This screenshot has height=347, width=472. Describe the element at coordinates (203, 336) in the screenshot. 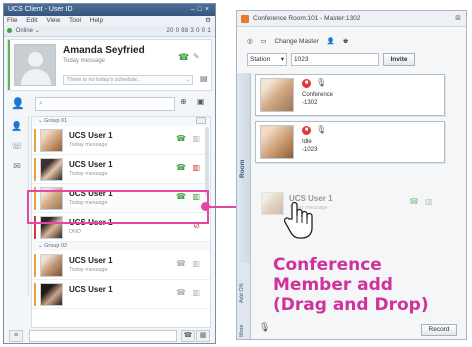

I see `dialpad-icon: ▦` at that location.